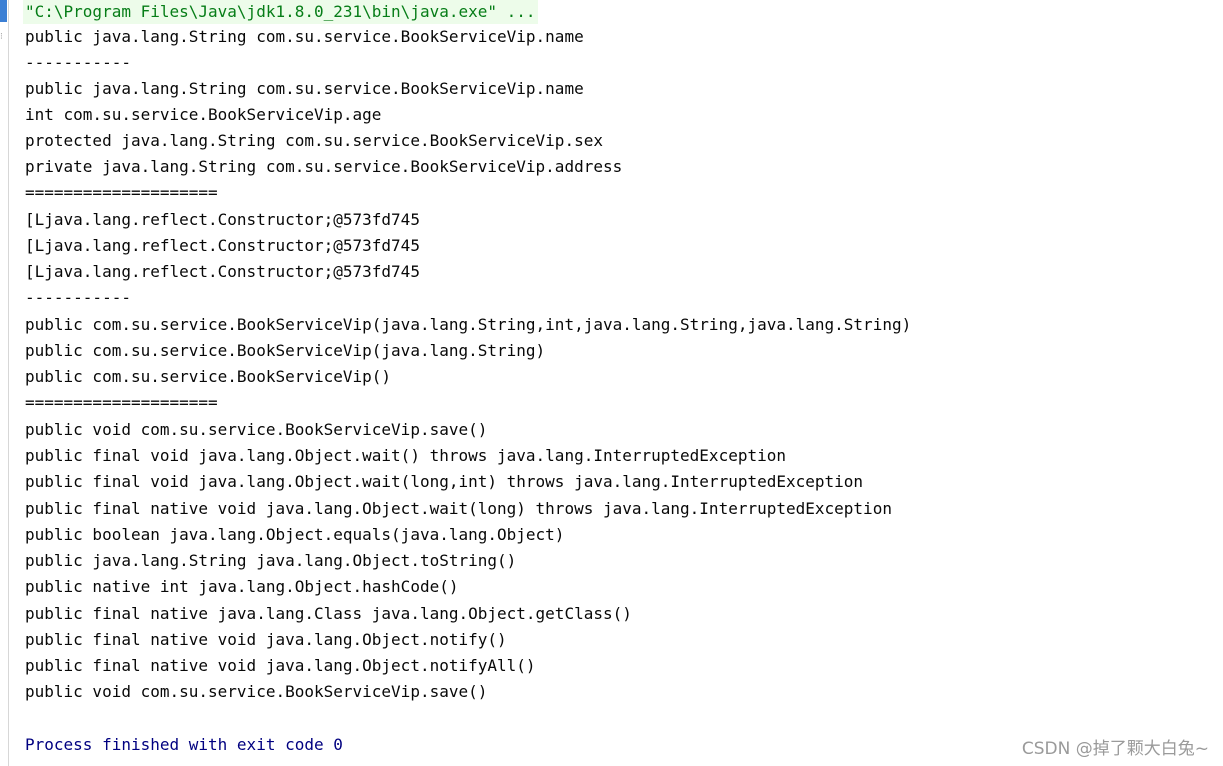 The height and width of the screenshot is (766, 1223). I want to click on run-tab-indicator, so click(3, 11).